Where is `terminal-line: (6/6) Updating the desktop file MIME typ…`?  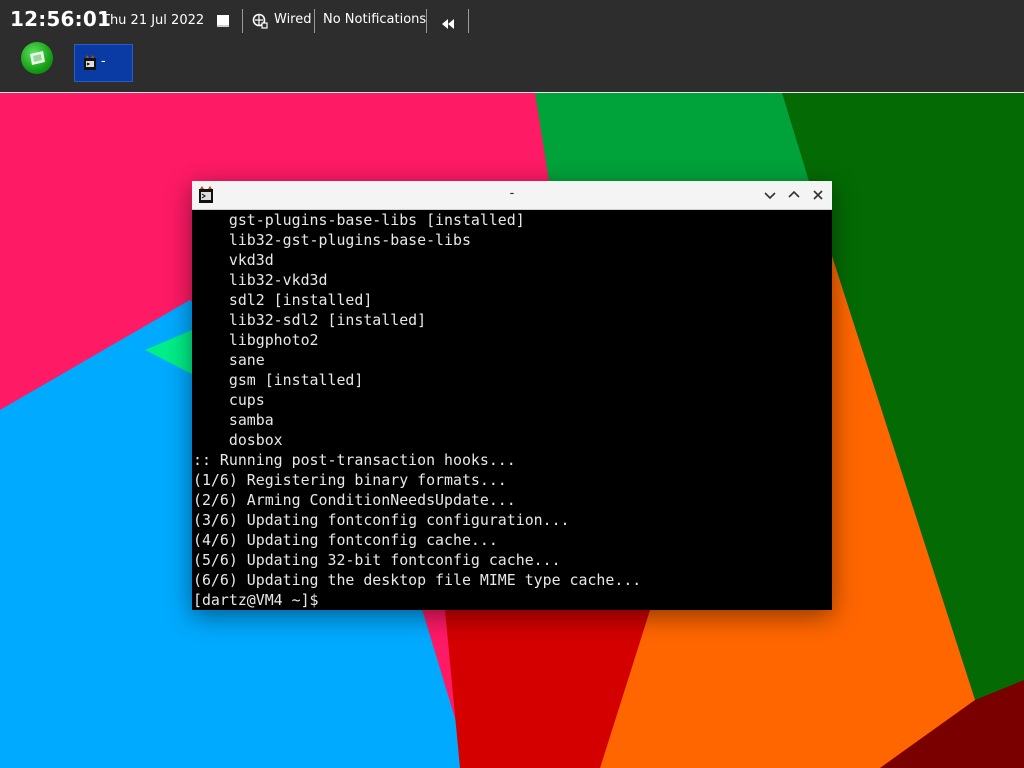
terminal-line: (6/6) Updating the desktop file MIME typ… is located at coordinates (417, 580).